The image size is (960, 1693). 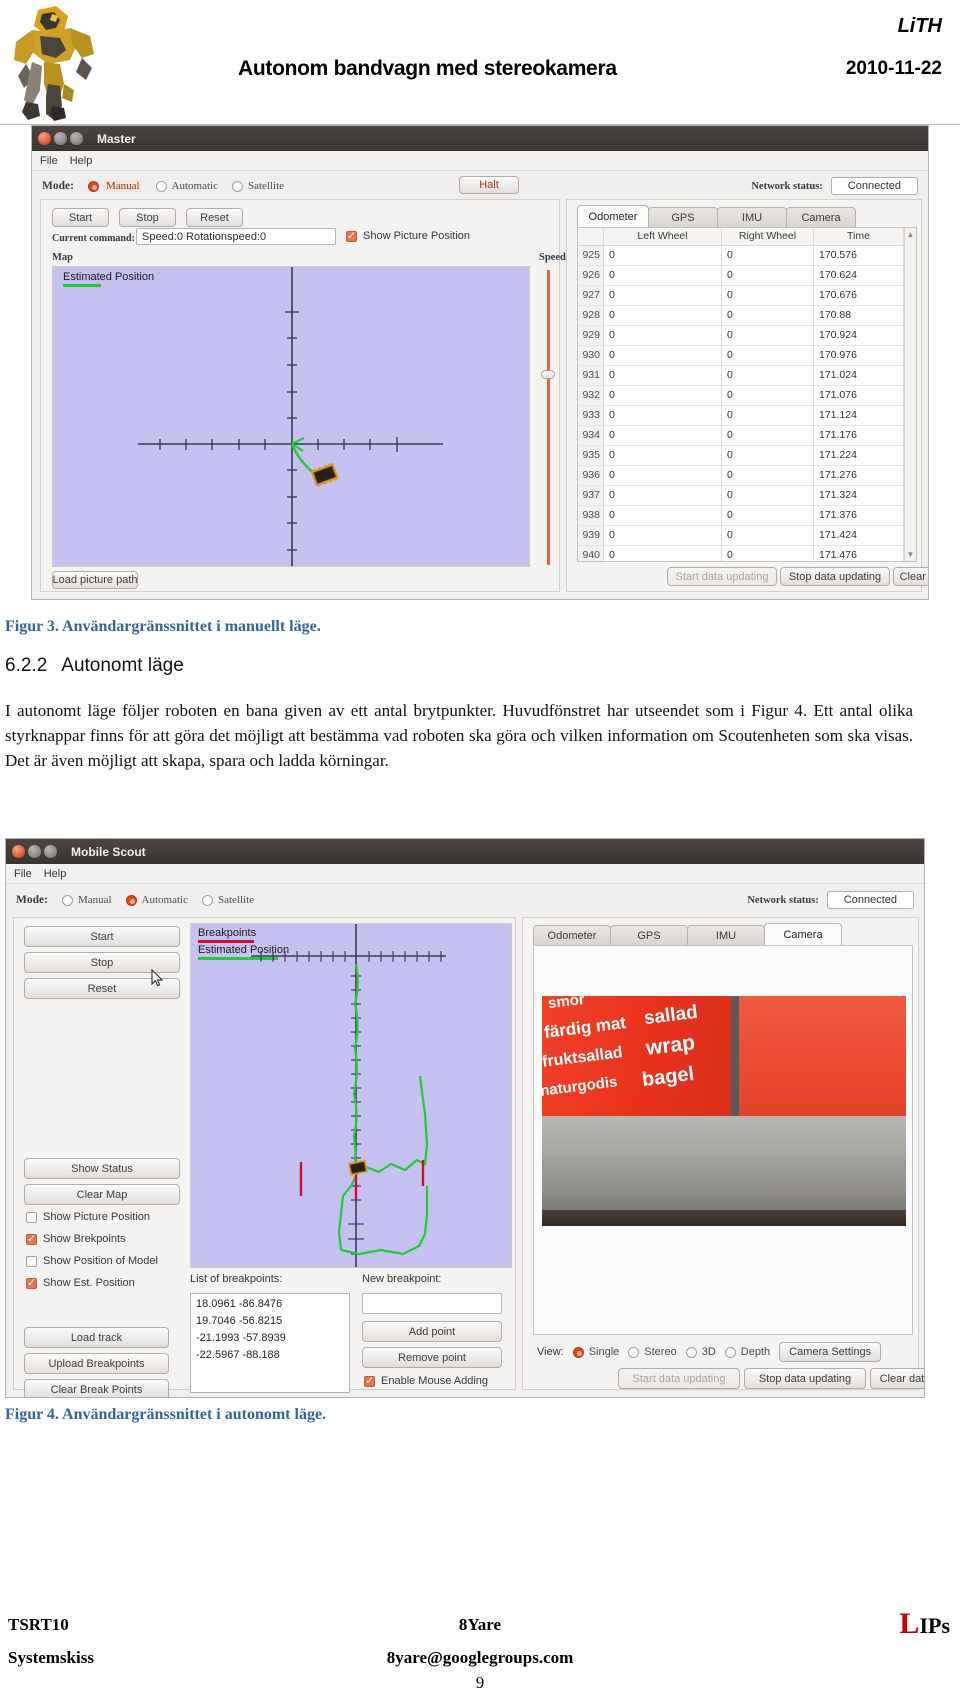 I want to click on remove-point-button: Remove point, so click(x=432, y=1357).